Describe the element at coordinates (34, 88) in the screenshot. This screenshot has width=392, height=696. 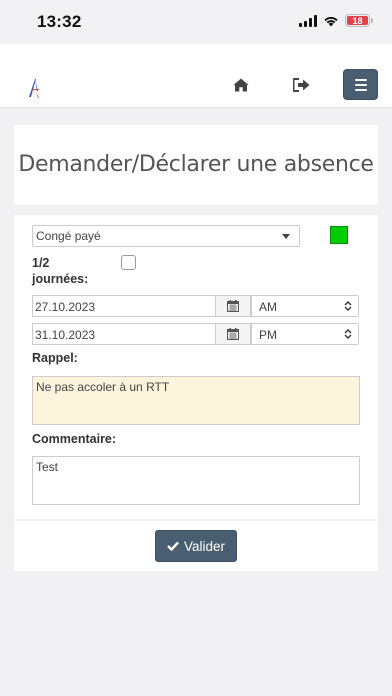
I see `app-logo` at that location.